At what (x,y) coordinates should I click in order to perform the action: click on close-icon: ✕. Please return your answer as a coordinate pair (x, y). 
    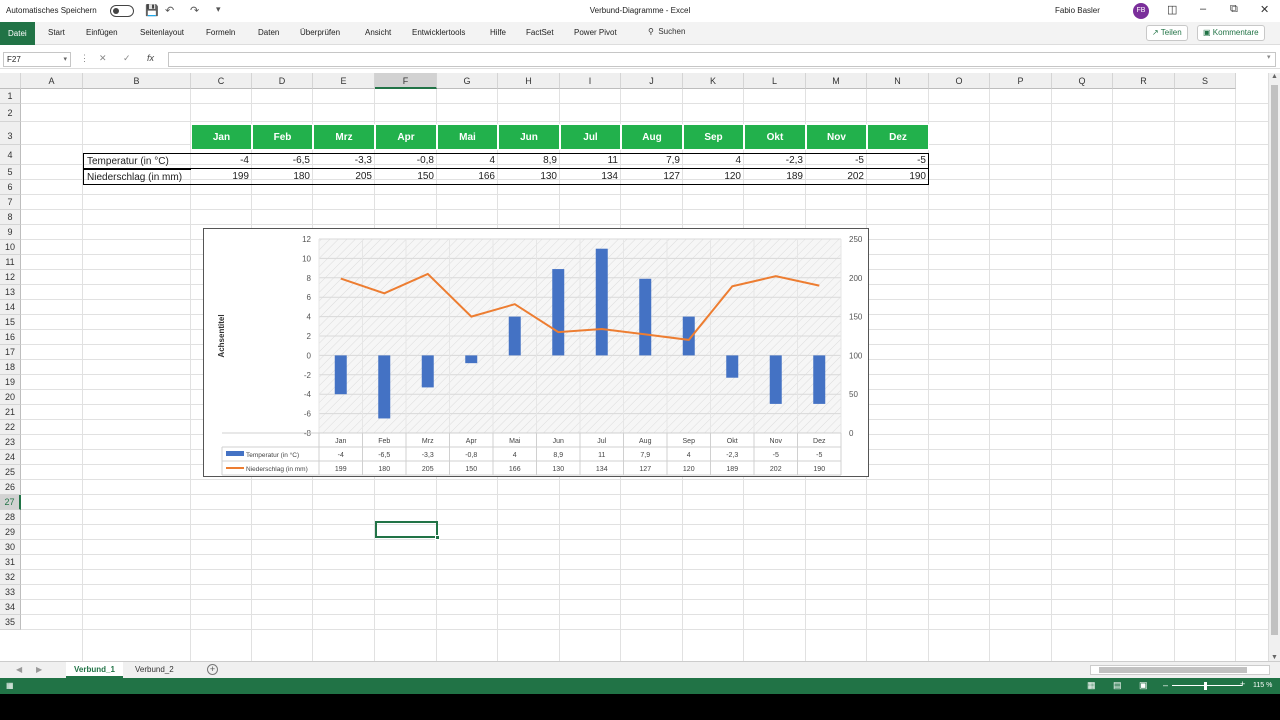
    Looking at the image, I should click on (1264, 9).